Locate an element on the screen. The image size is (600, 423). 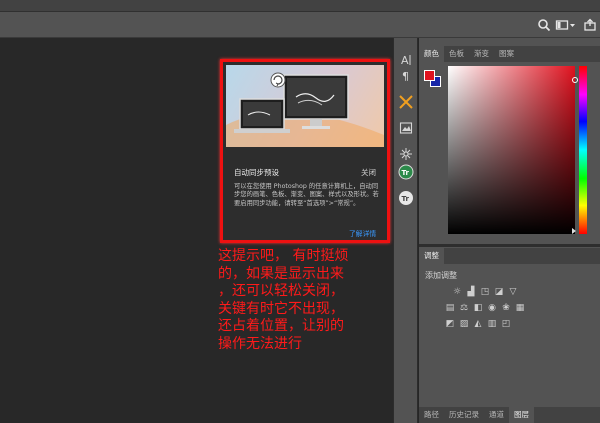
brightness-icon: ☼ is located at coordinates (457, 292).